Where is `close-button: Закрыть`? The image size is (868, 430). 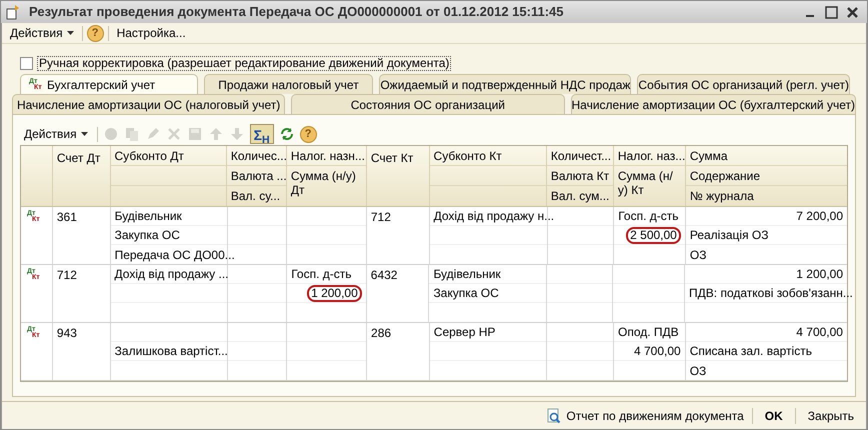 close-button: Закрыть is located at coordinates (831, 415).